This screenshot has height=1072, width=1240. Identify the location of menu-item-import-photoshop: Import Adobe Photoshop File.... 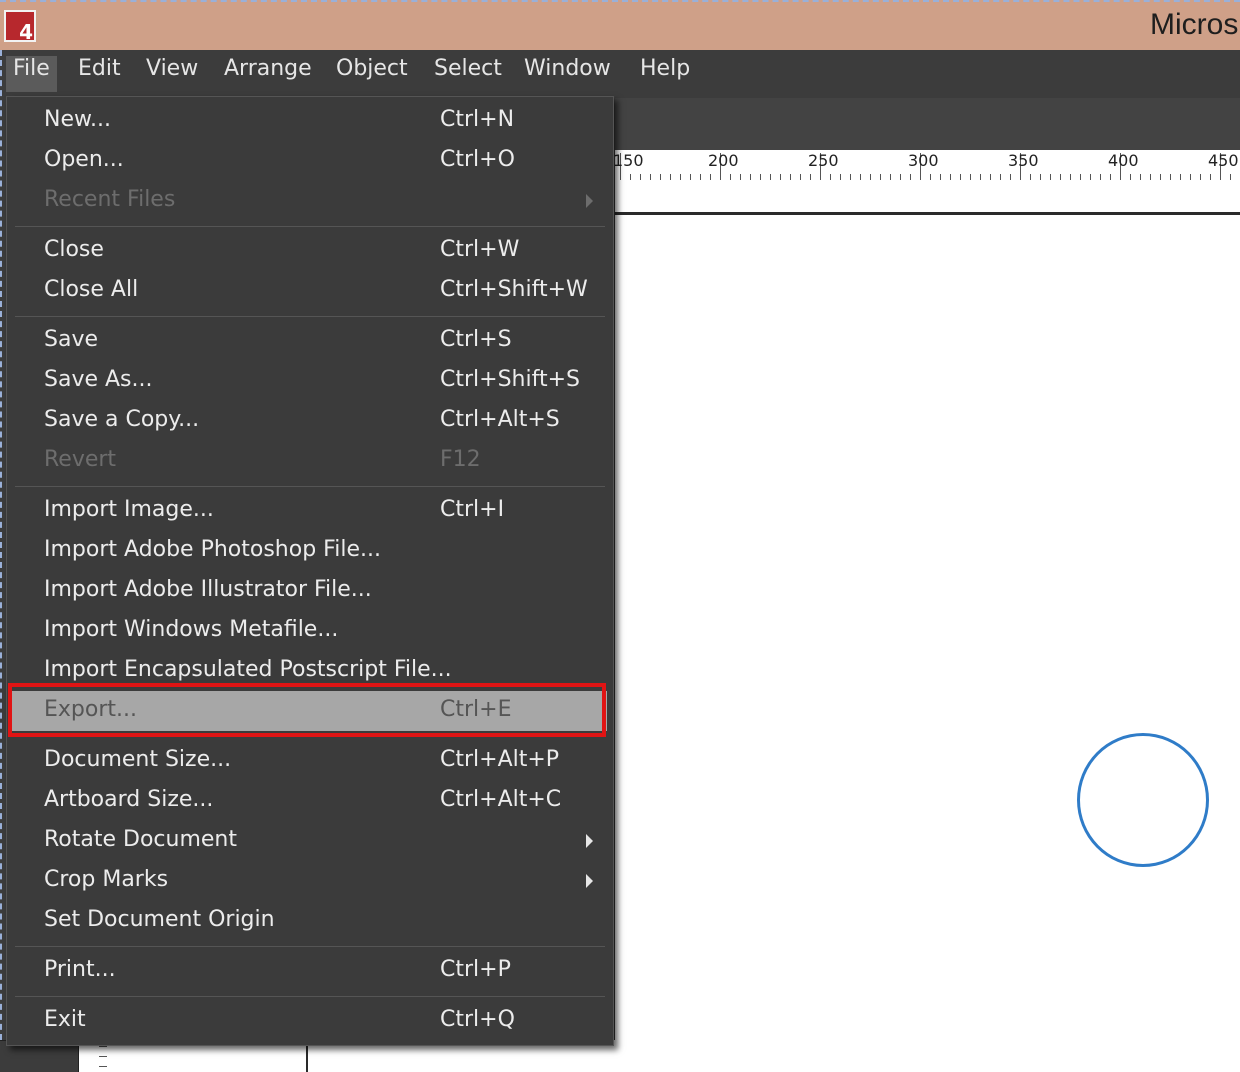
(310, 551).